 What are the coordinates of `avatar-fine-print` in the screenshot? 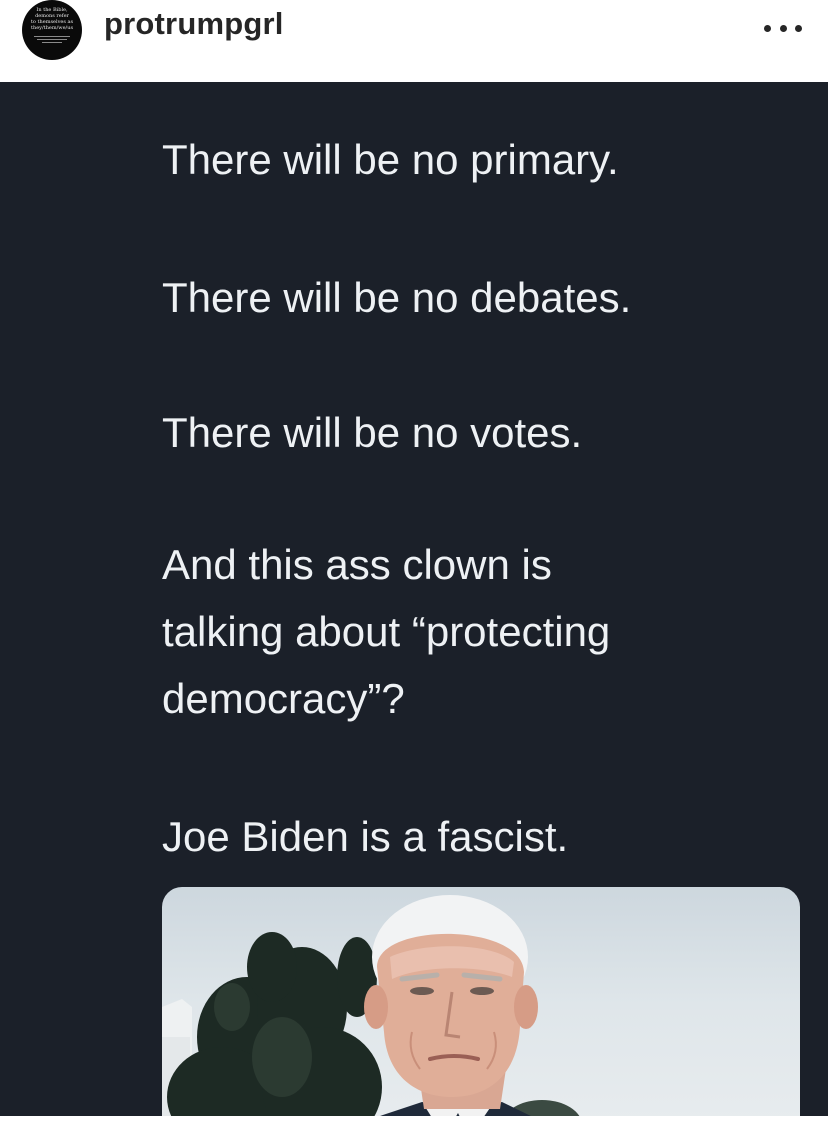 It's located at (52, 41).